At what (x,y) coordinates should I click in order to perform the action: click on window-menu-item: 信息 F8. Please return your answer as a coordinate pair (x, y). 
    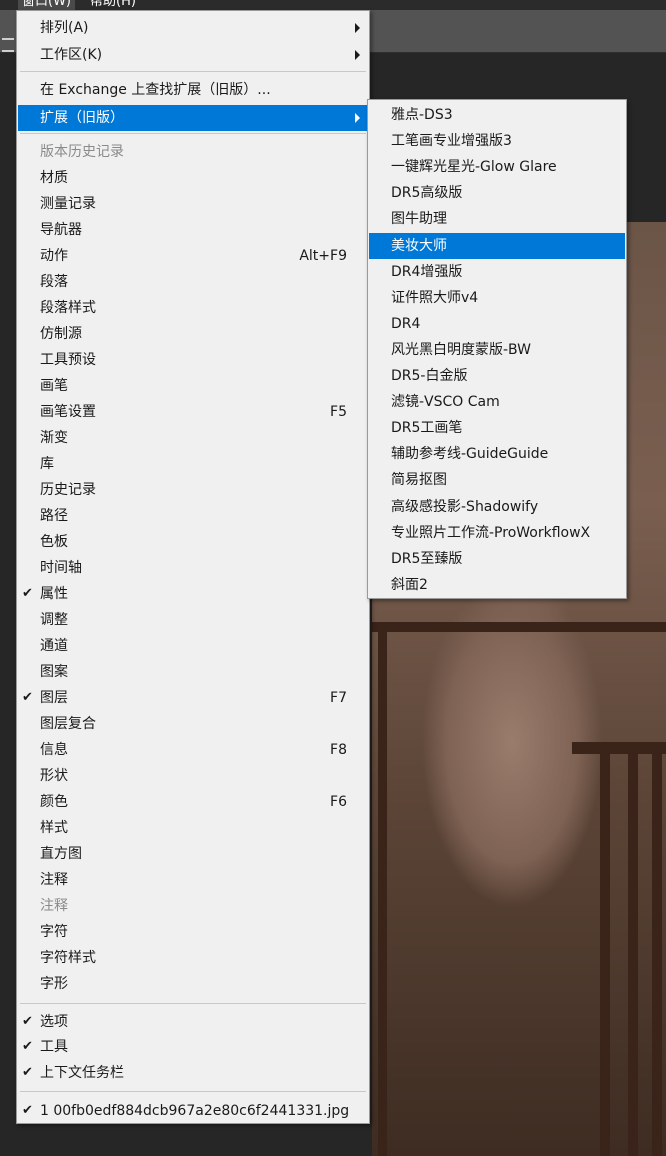
    Looking at the image, I should click on (193, 750).